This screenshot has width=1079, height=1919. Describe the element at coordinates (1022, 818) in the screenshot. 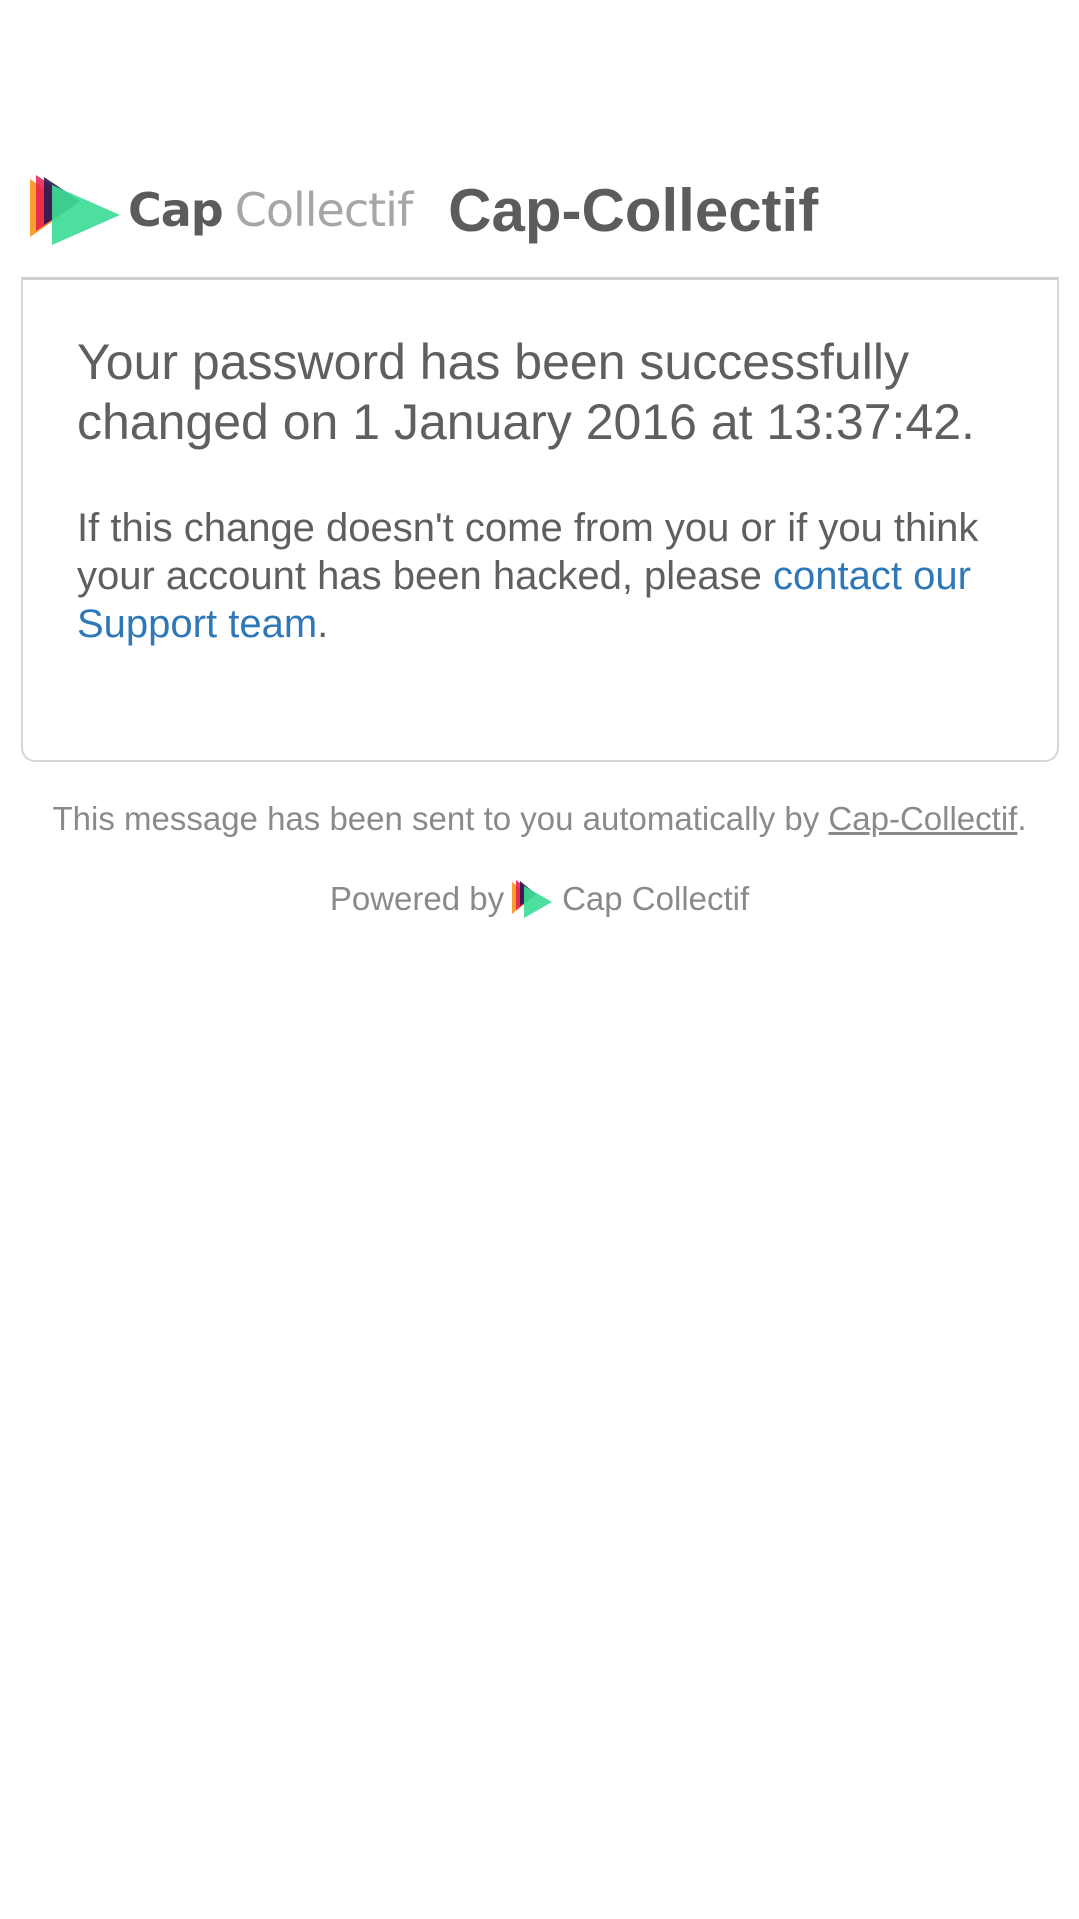

I see `automatic-message-period: .` at that location.